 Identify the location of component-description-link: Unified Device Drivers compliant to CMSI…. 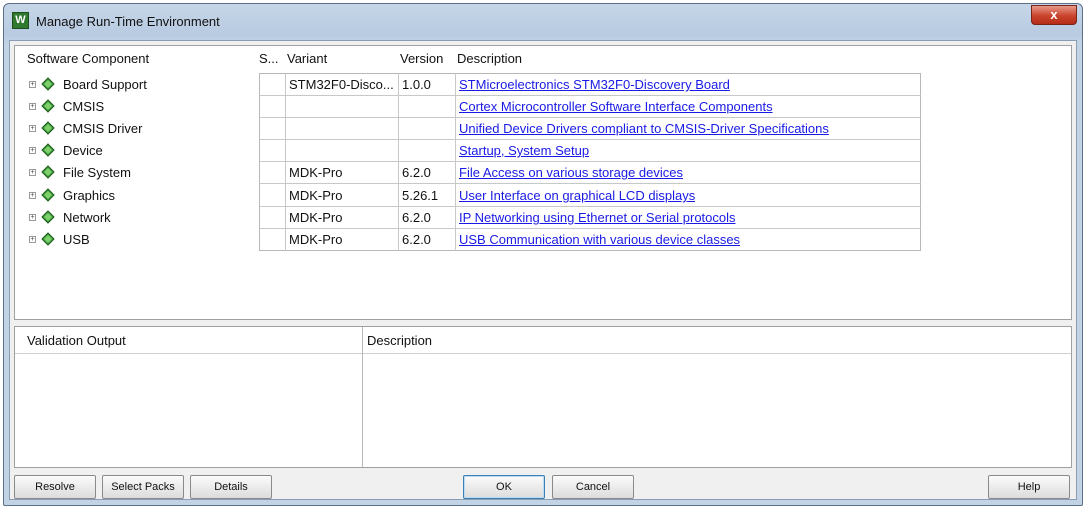
(644, 128).